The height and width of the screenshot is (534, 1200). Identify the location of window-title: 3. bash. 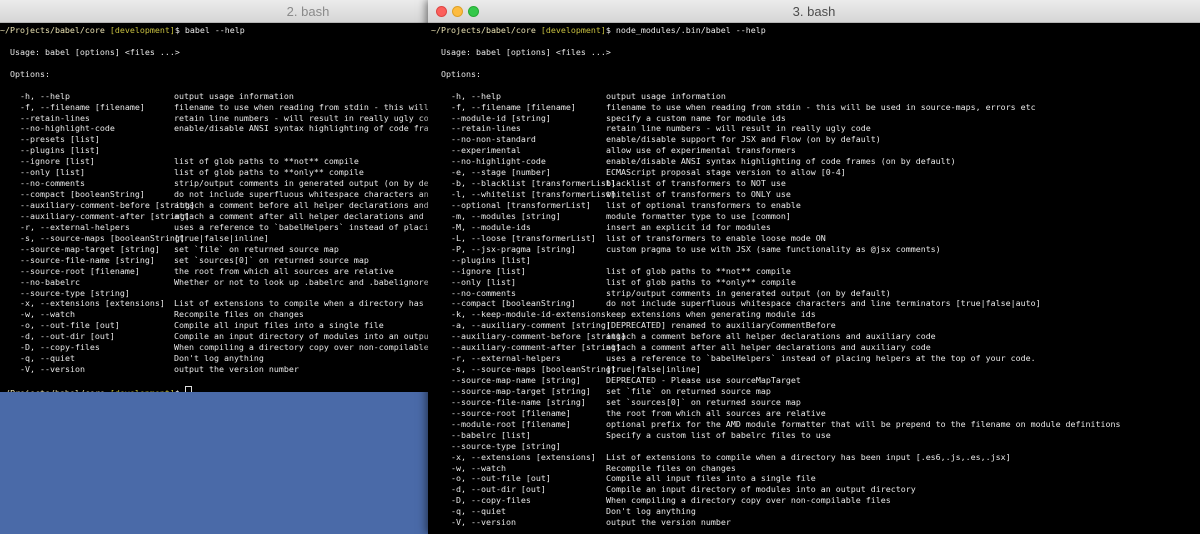
(814, 11).